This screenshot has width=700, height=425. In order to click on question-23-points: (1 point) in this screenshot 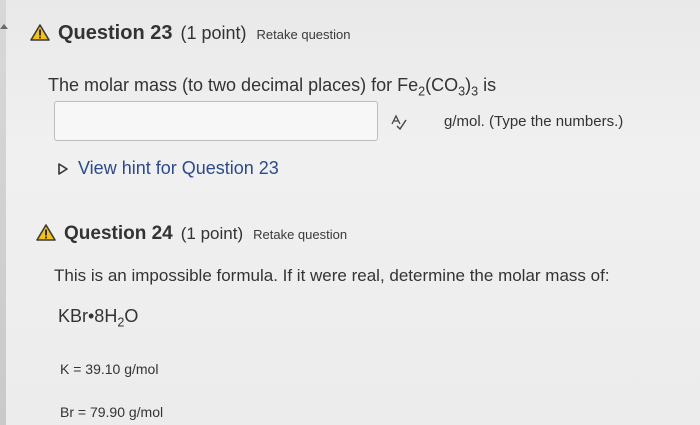, I will do `click(213, 33)`.